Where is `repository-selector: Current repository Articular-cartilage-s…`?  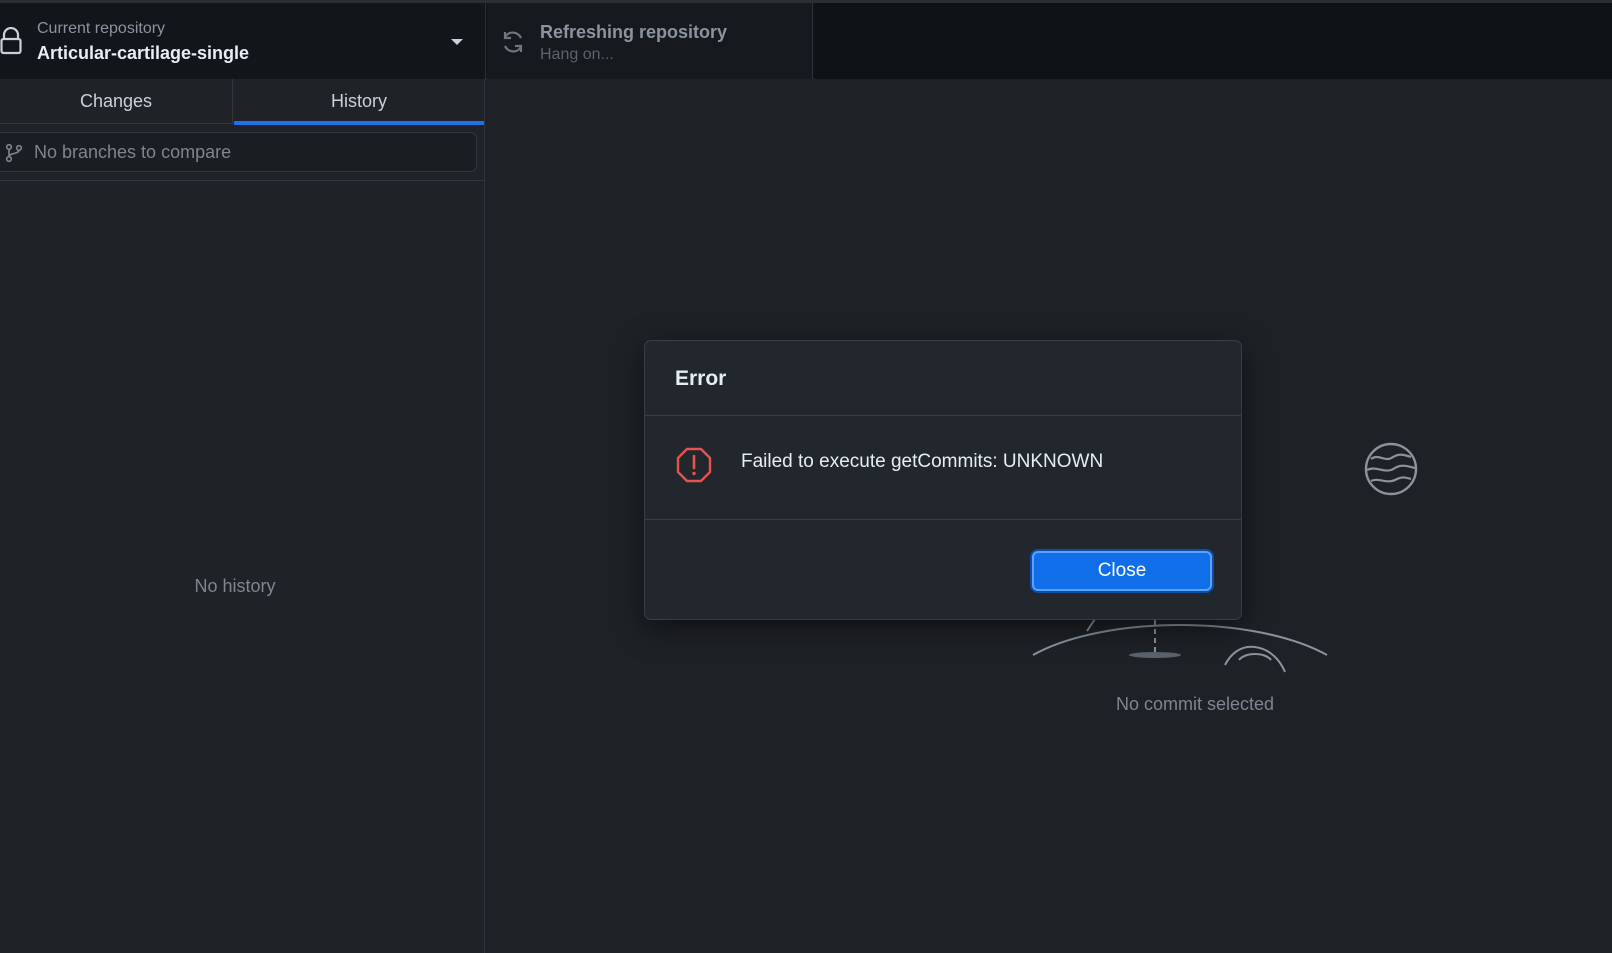
repository-selector: Current repository Articular-cartilage-s… is located at coordinates (243, 41).